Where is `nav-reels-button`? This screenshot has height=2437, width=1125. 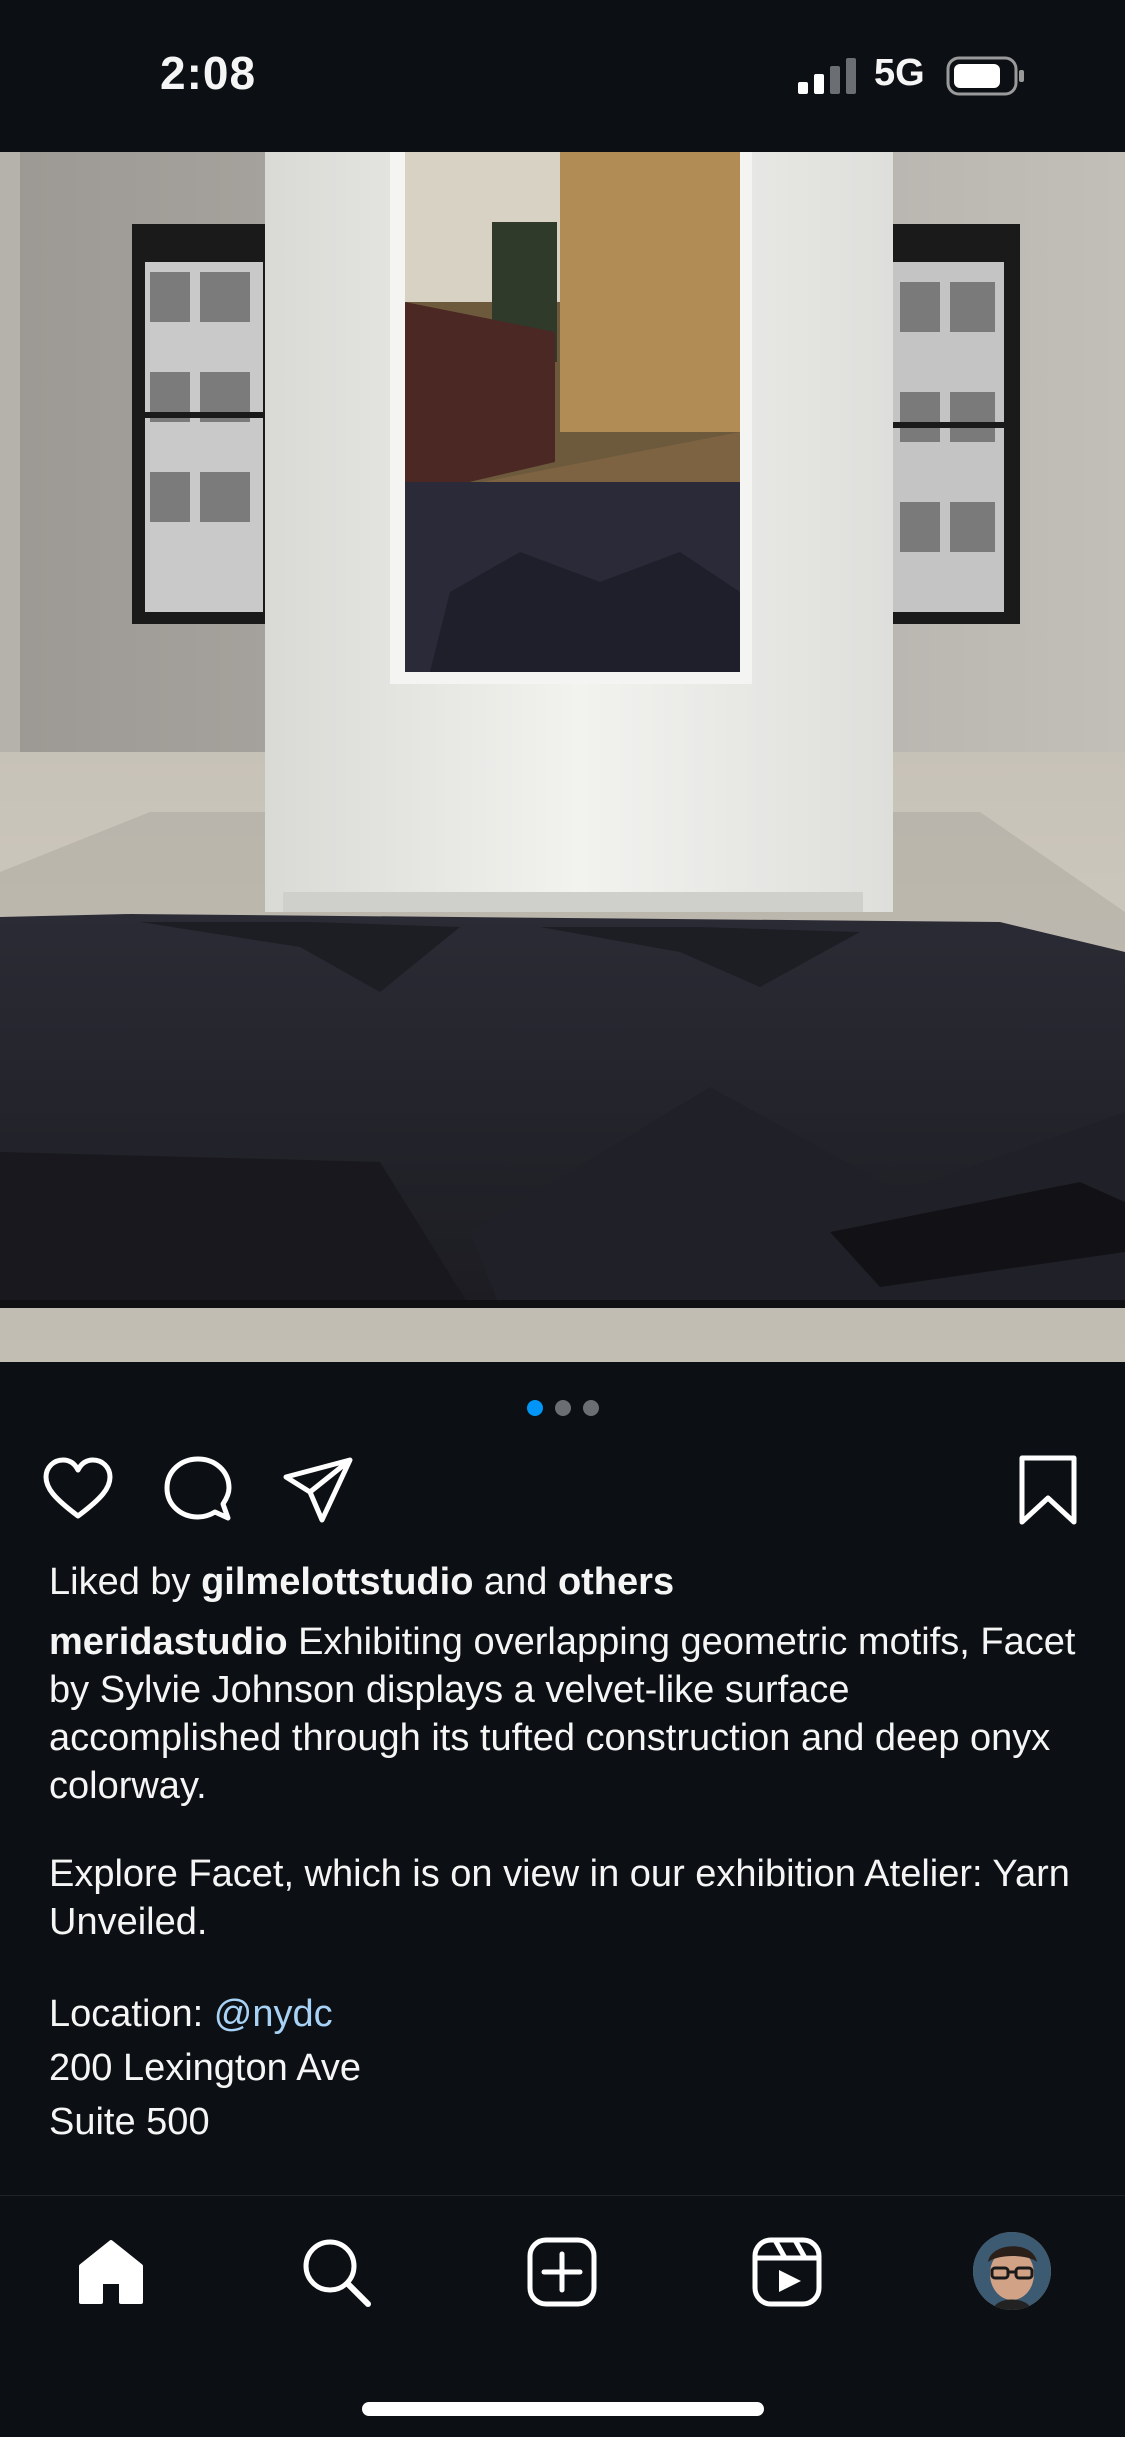
nav-reels-button is located at coordinates (787, 2272).